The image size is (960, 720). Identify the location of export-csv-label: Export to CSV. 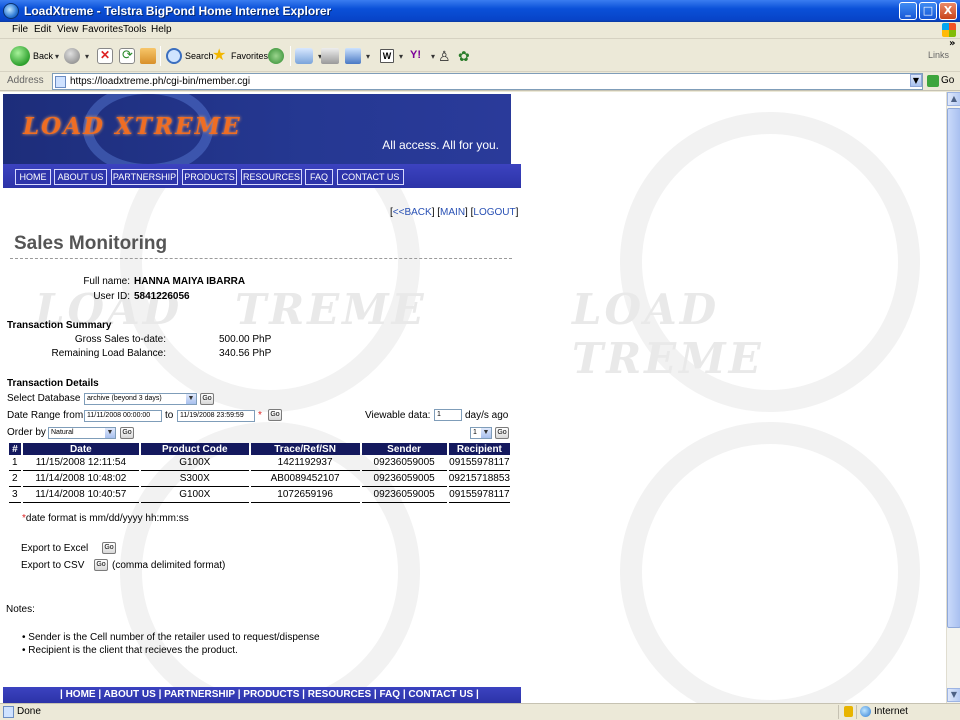
(53, 565).